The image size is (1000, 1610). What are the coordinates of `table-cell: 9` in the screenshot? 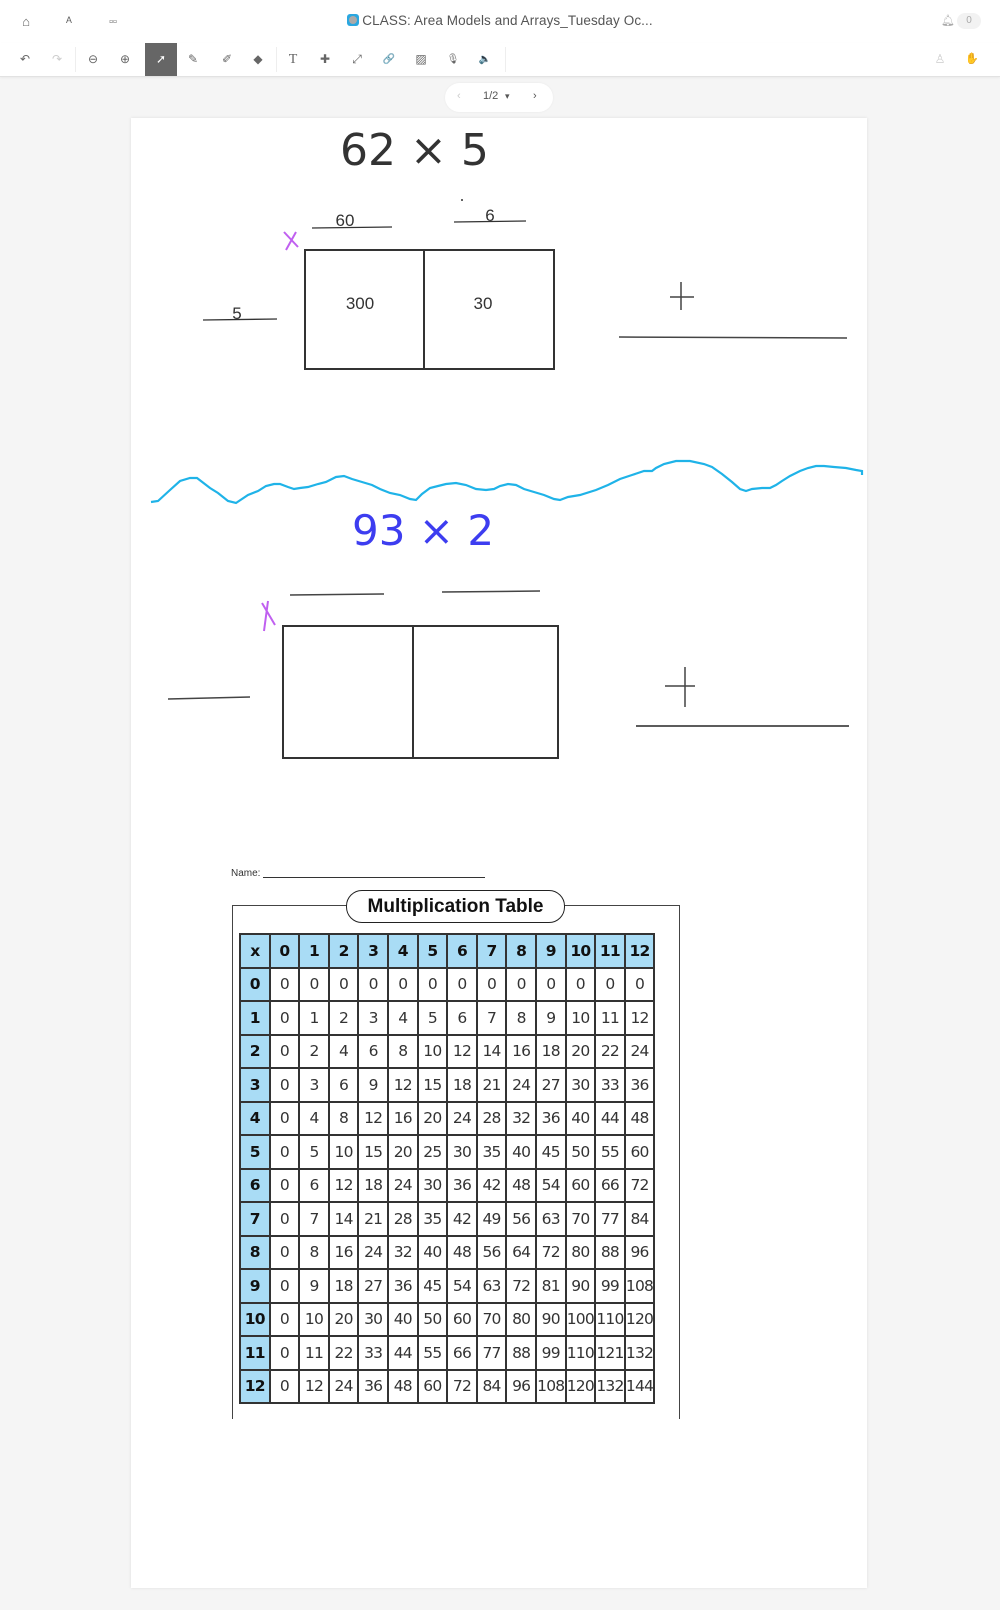 It's located at (314, 1286).